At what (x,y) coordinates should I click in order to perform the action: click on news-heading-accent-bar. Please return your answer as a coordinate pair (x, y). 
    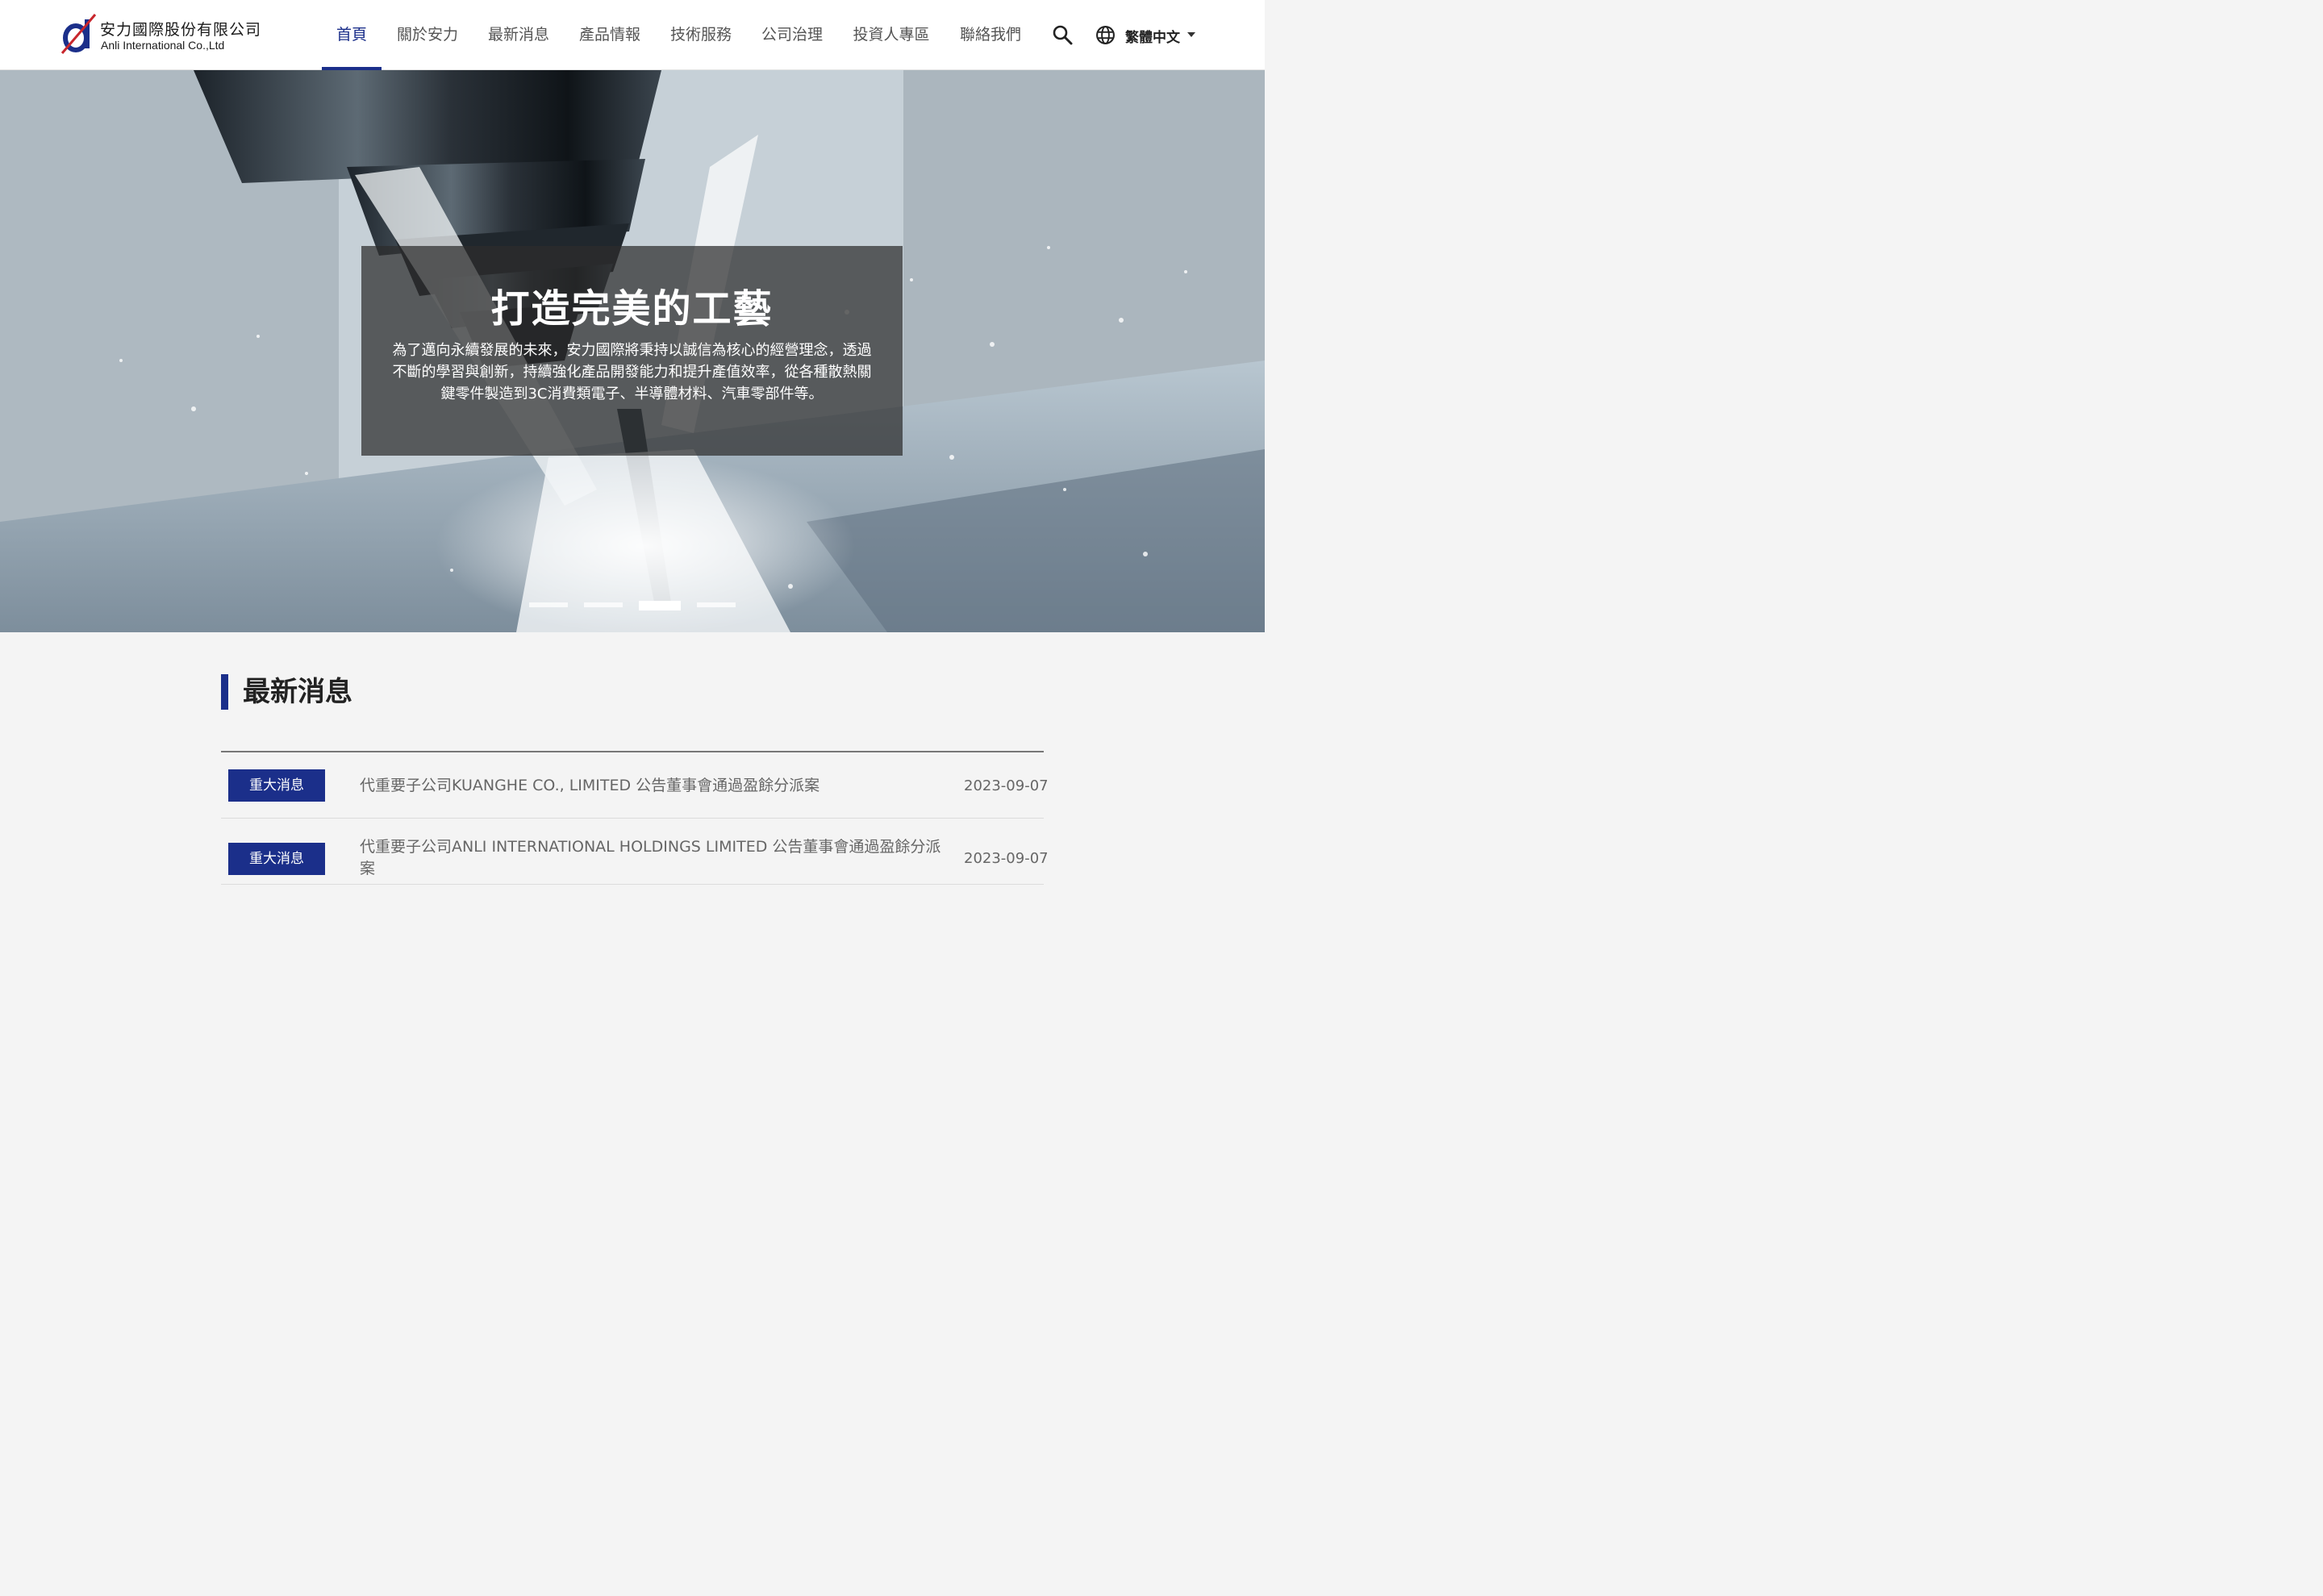
    Looking at the image, I should click on (224, 692).